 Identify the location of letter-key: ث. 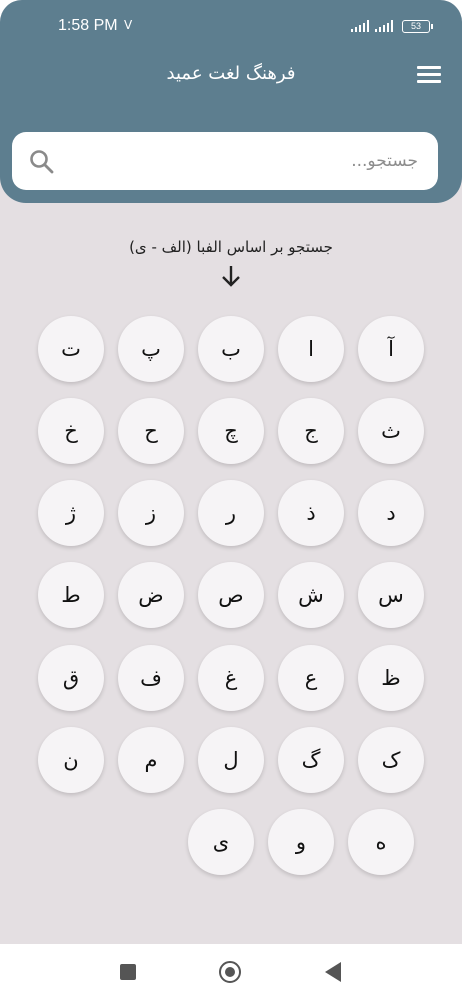
(391, 431).